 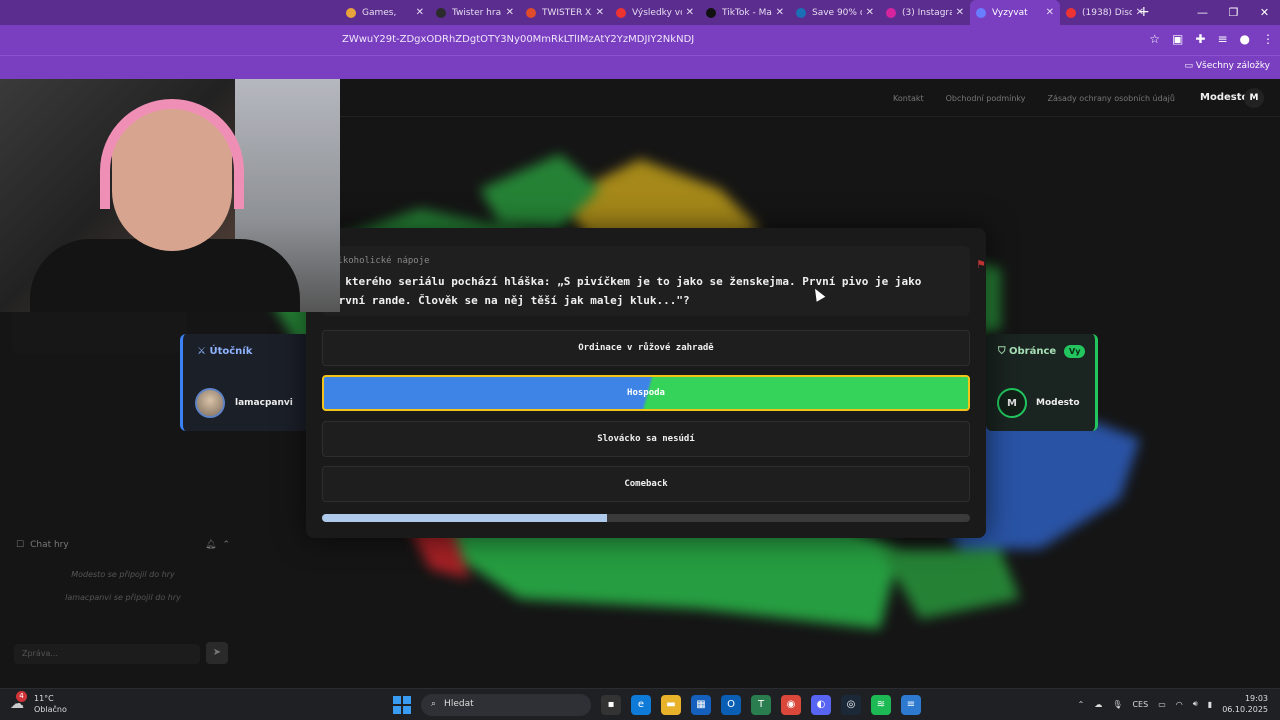 I want to click on chat-bubble-icon: ☐, so click(x=20, y=545).